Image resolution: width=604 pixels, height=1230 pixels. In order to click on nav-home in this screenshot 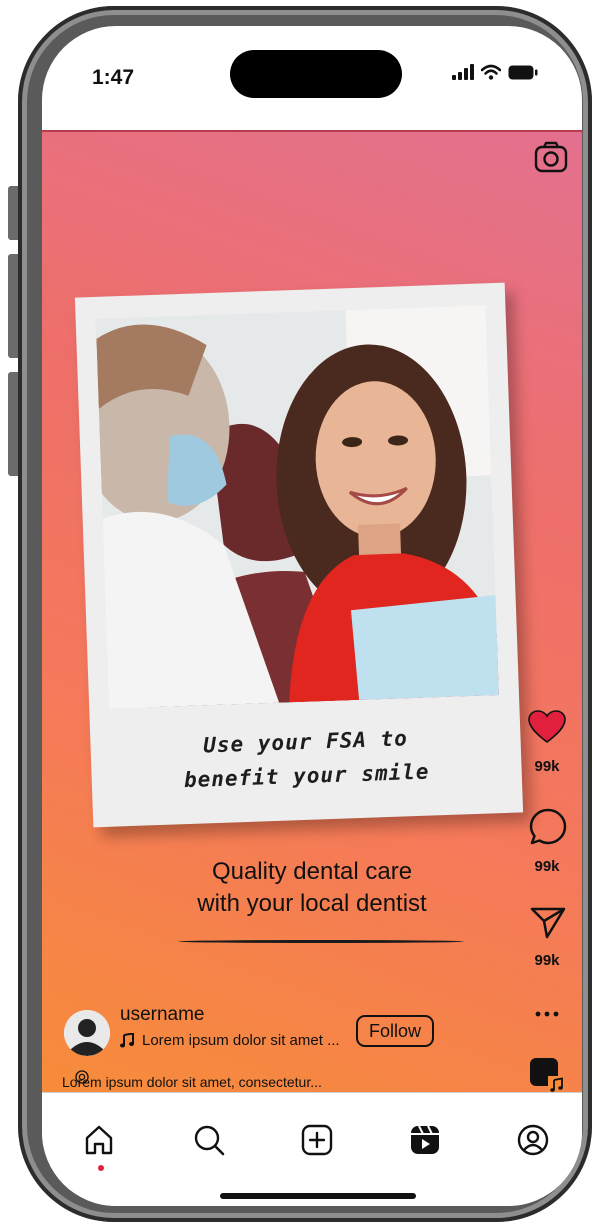, I will do `click(99, 1140)`.